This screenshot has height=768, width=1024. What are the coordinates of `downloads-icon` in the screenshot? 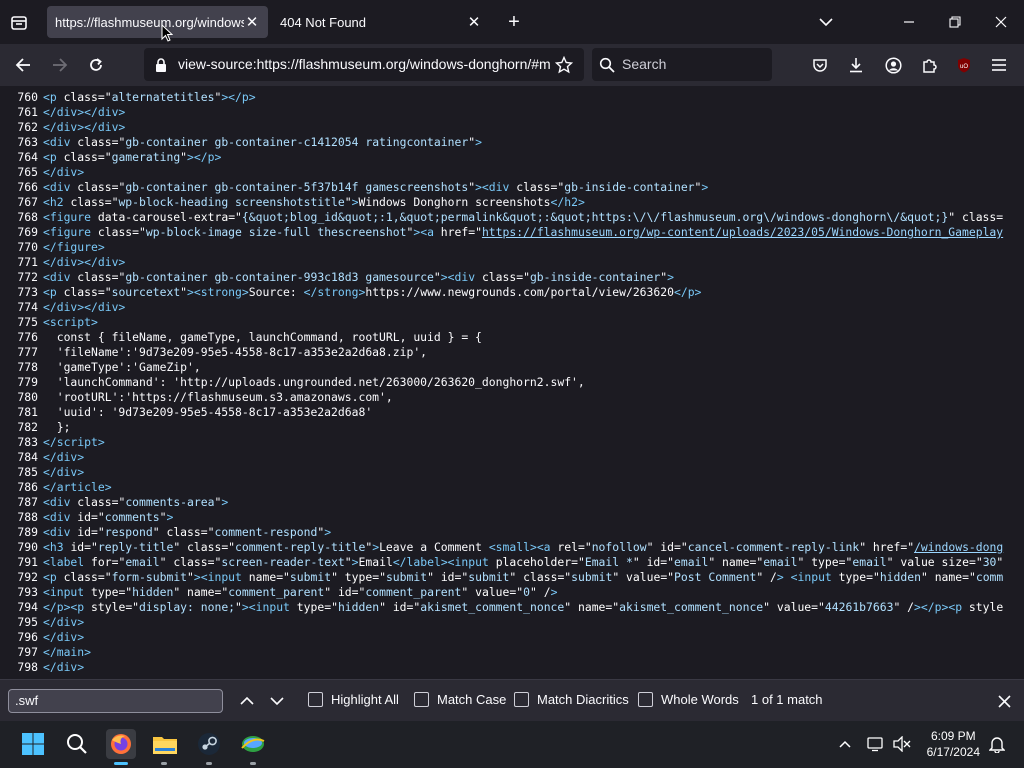 It's located at (856, 65).